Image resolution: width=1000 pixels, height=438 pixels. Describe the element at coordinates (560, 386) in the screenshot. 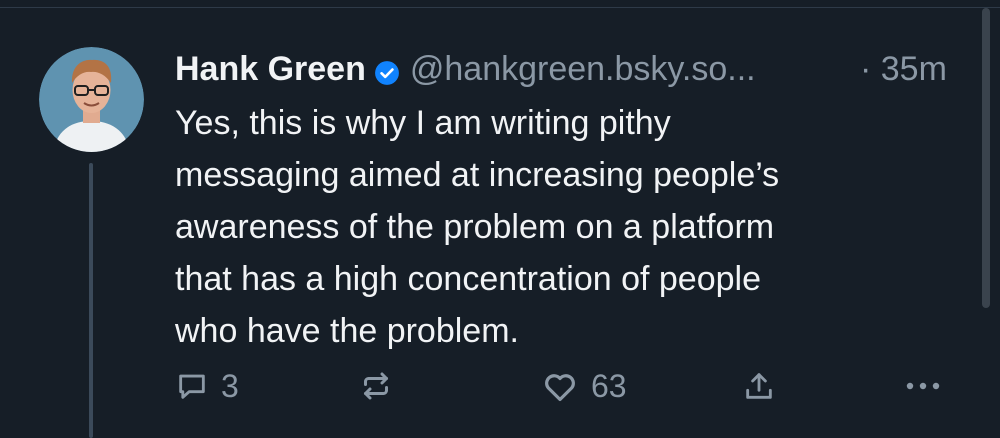

I see `heart-icon` at that location.